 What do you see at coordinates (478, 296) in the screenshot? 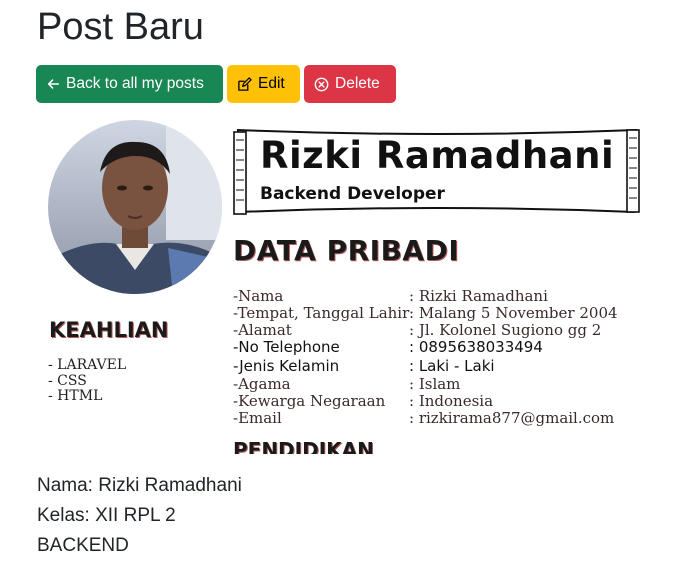
I see `field-value: : Rizki Ramadhani` at bounding box center [478, 296].